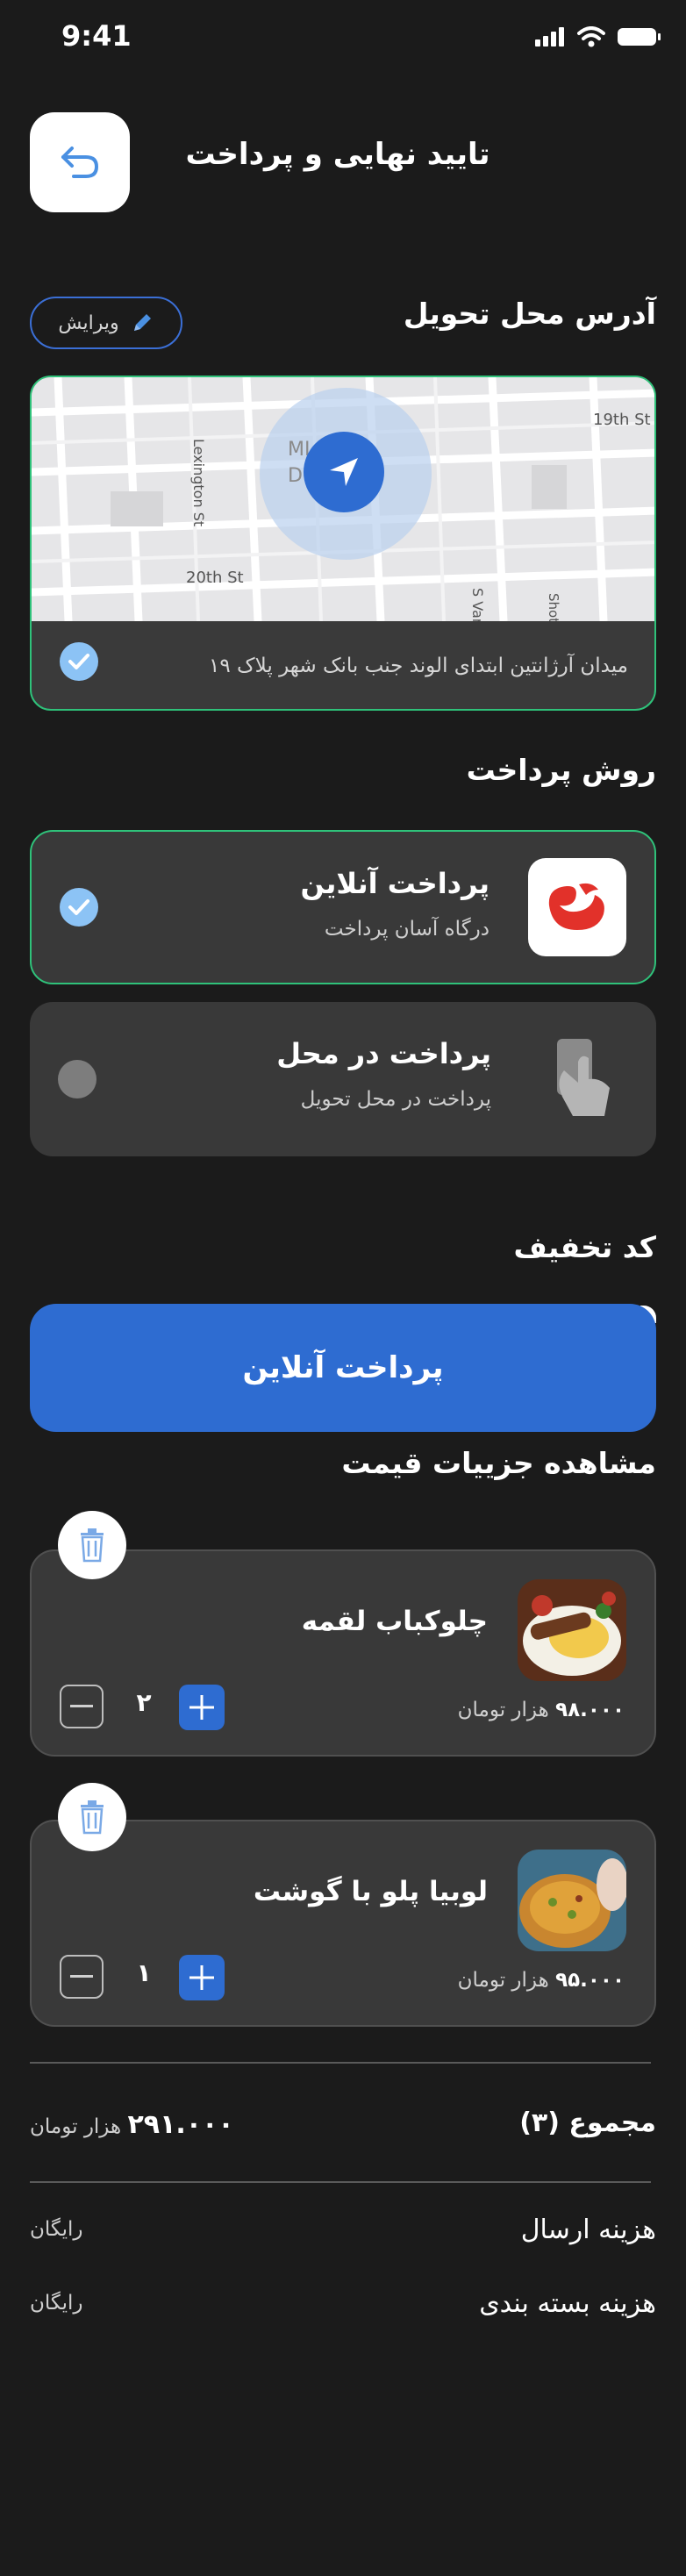 The image size is (686, 2576). Describe the element at coordinates (343, 1079) in the screenshot. I see `payment-method-cash: پرداخت در محل پرداخت در محل تحویل` at that location.